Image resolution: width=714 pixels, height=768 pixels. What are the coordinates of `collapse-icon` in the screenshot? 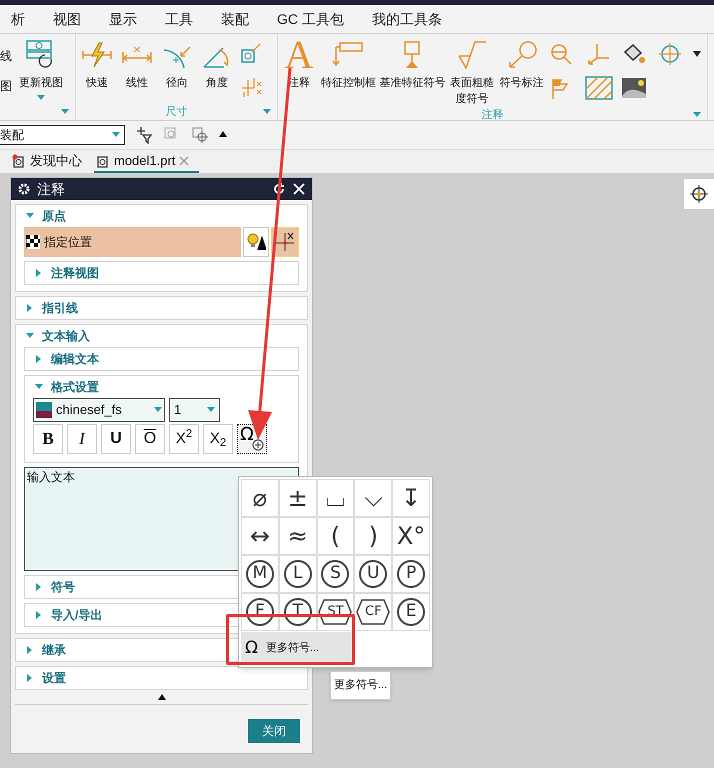 It's located at (162, 698).